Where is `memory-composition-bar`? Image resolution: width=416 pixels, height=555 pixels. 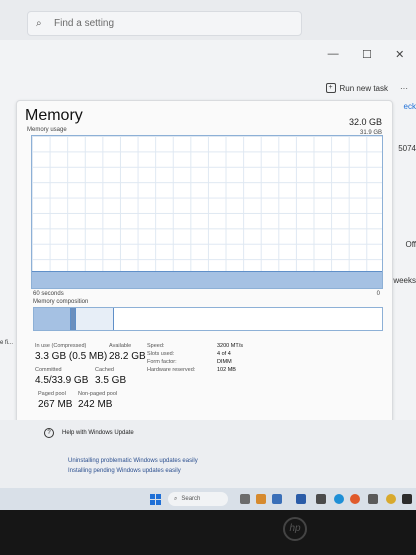
memory-composition-bar is located at coordinates (208, 319).